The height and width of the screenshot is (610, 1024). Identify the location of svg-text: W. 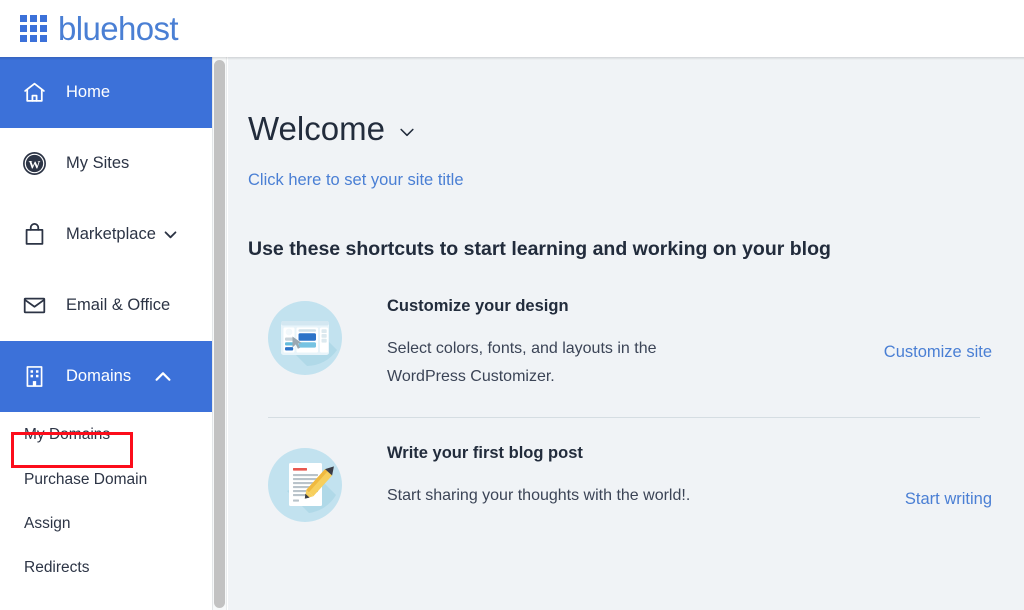
(35, 164).